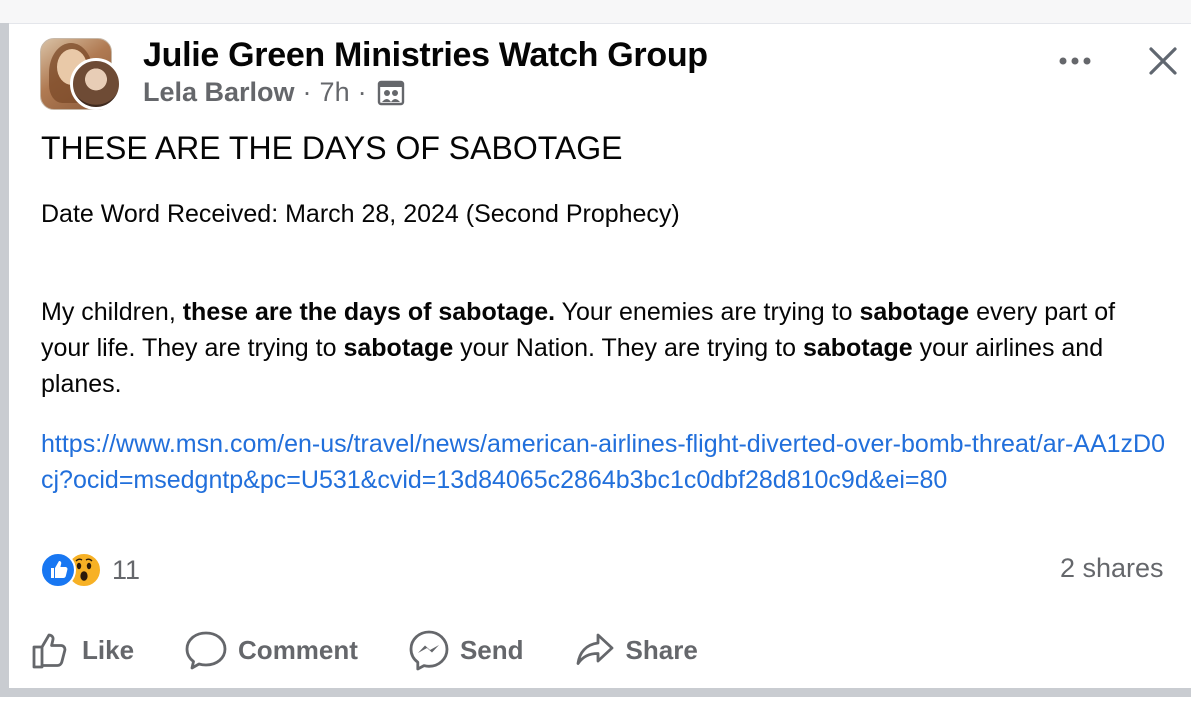 This screenshot has height=728, width=1191. What do you see at coordinates (391, 93) in the screenshot?
I see `group-members-icon` at bounding box center [391, 93].